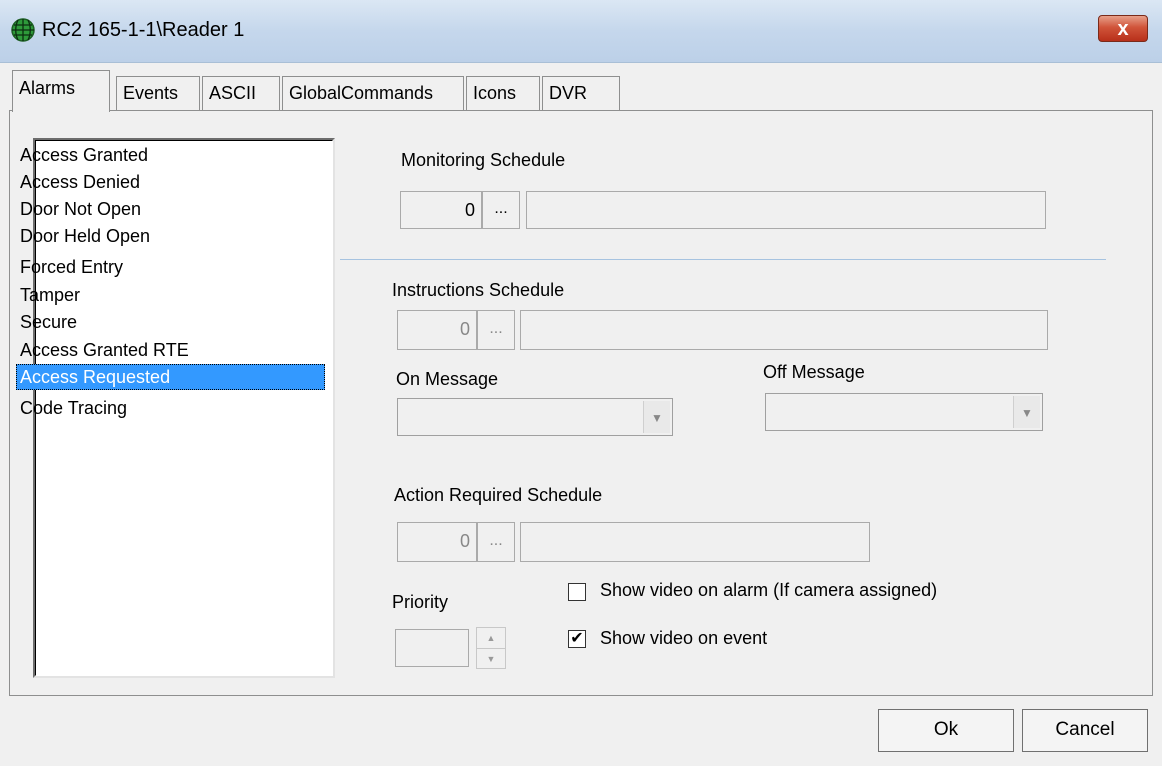  What do you see at coordinates (241, 93) in the screenshot?
I see `tab-ascii: ASCII` at bounding box center [241, 93].